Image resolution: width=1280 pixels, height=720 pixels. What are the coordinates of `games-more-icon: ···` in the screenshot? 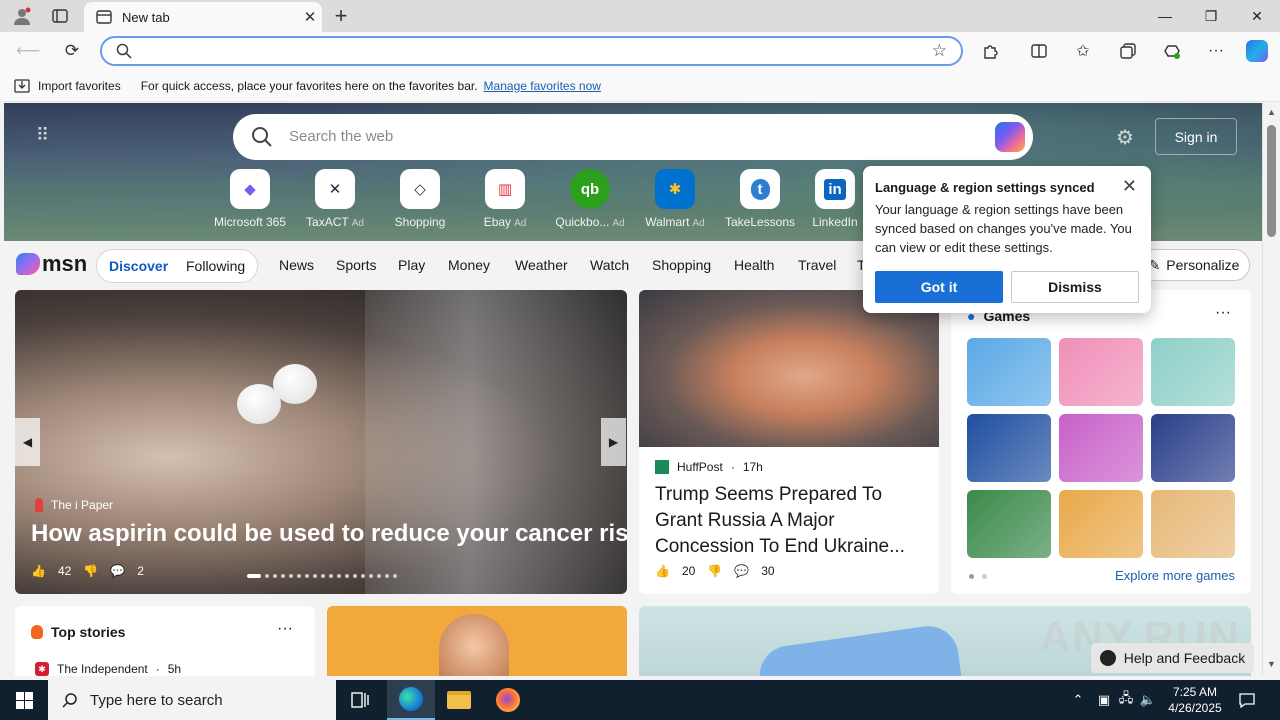 It's located at (1223, 313).